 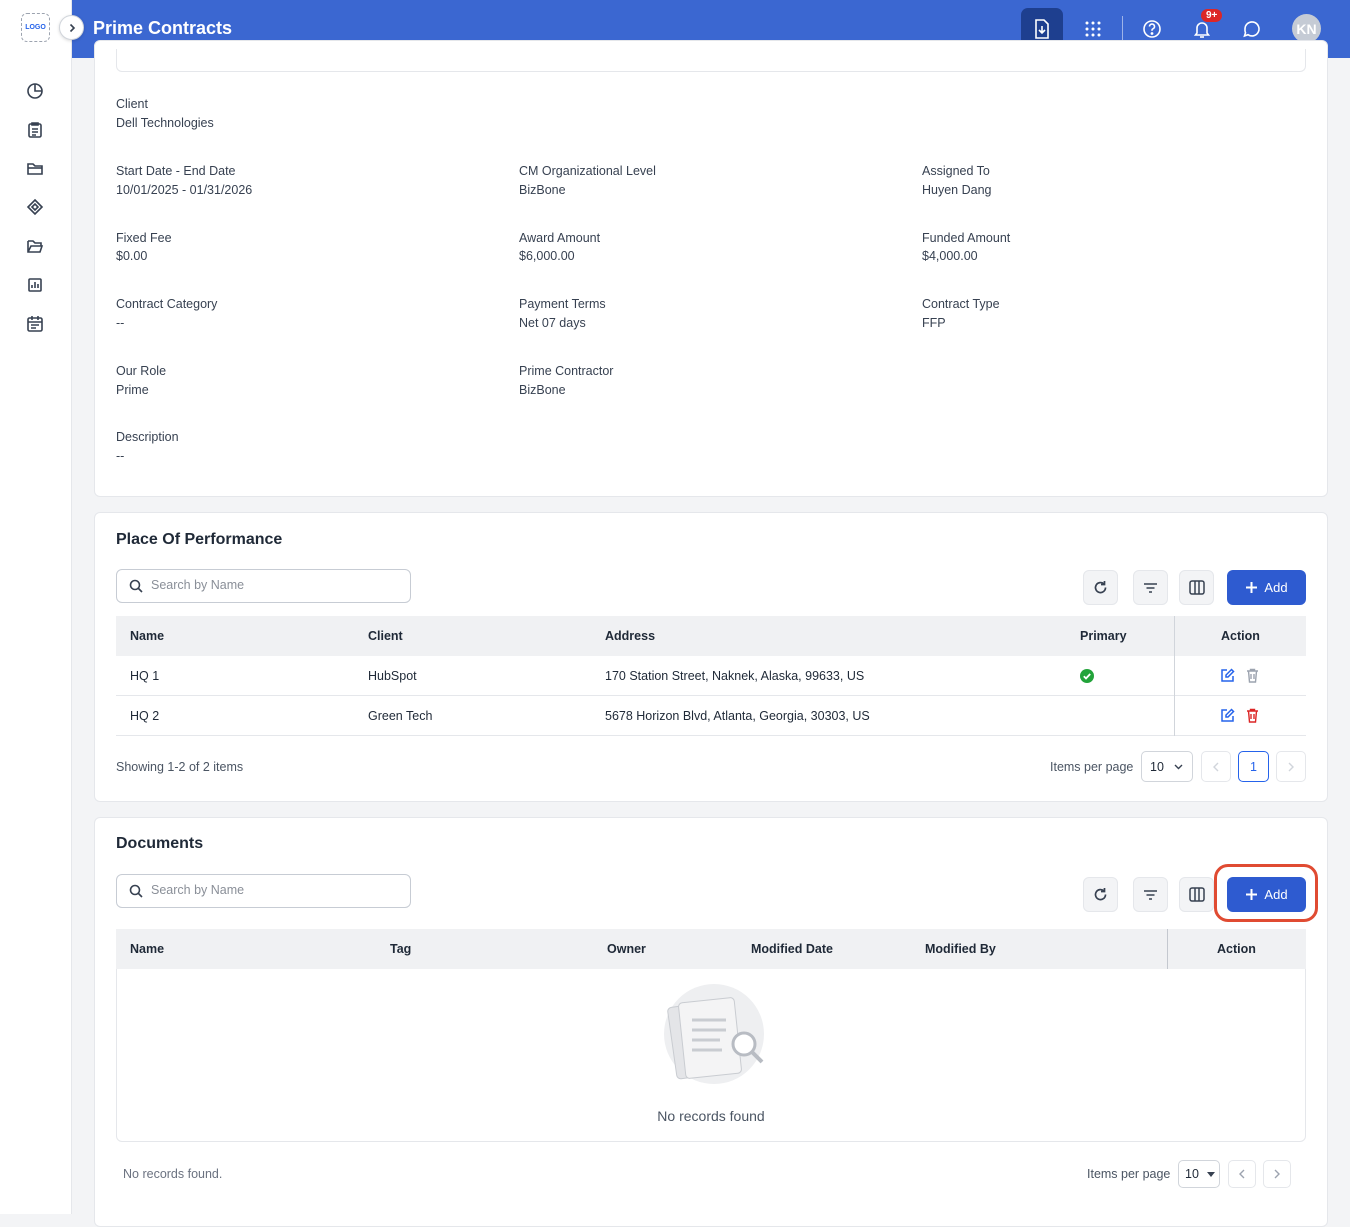 I want to click on plus-icon, so click(x=1252, y=587).